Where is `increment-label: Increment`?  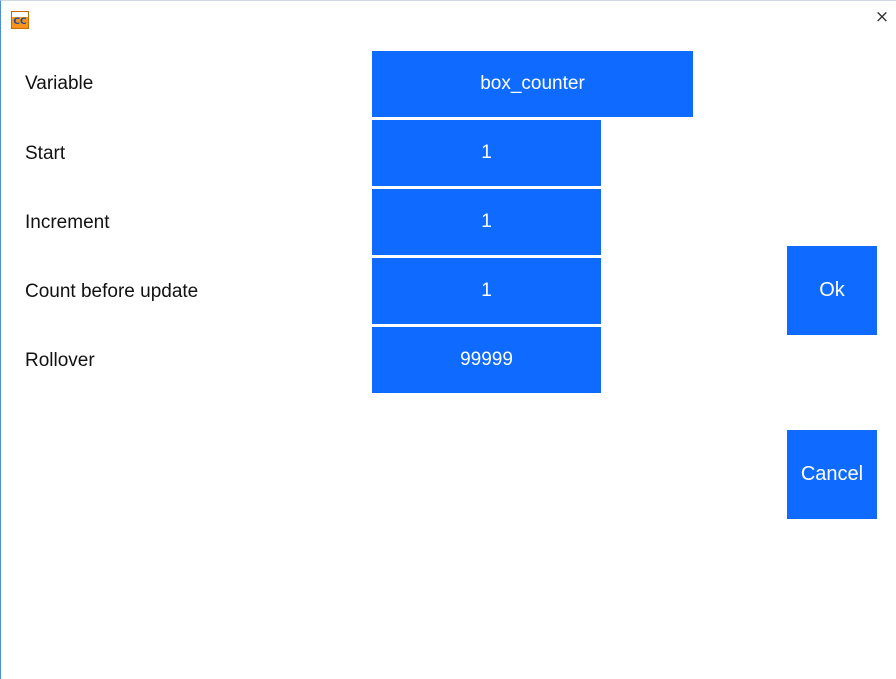
increment-label: Increment is located at coordinates (67, 222).